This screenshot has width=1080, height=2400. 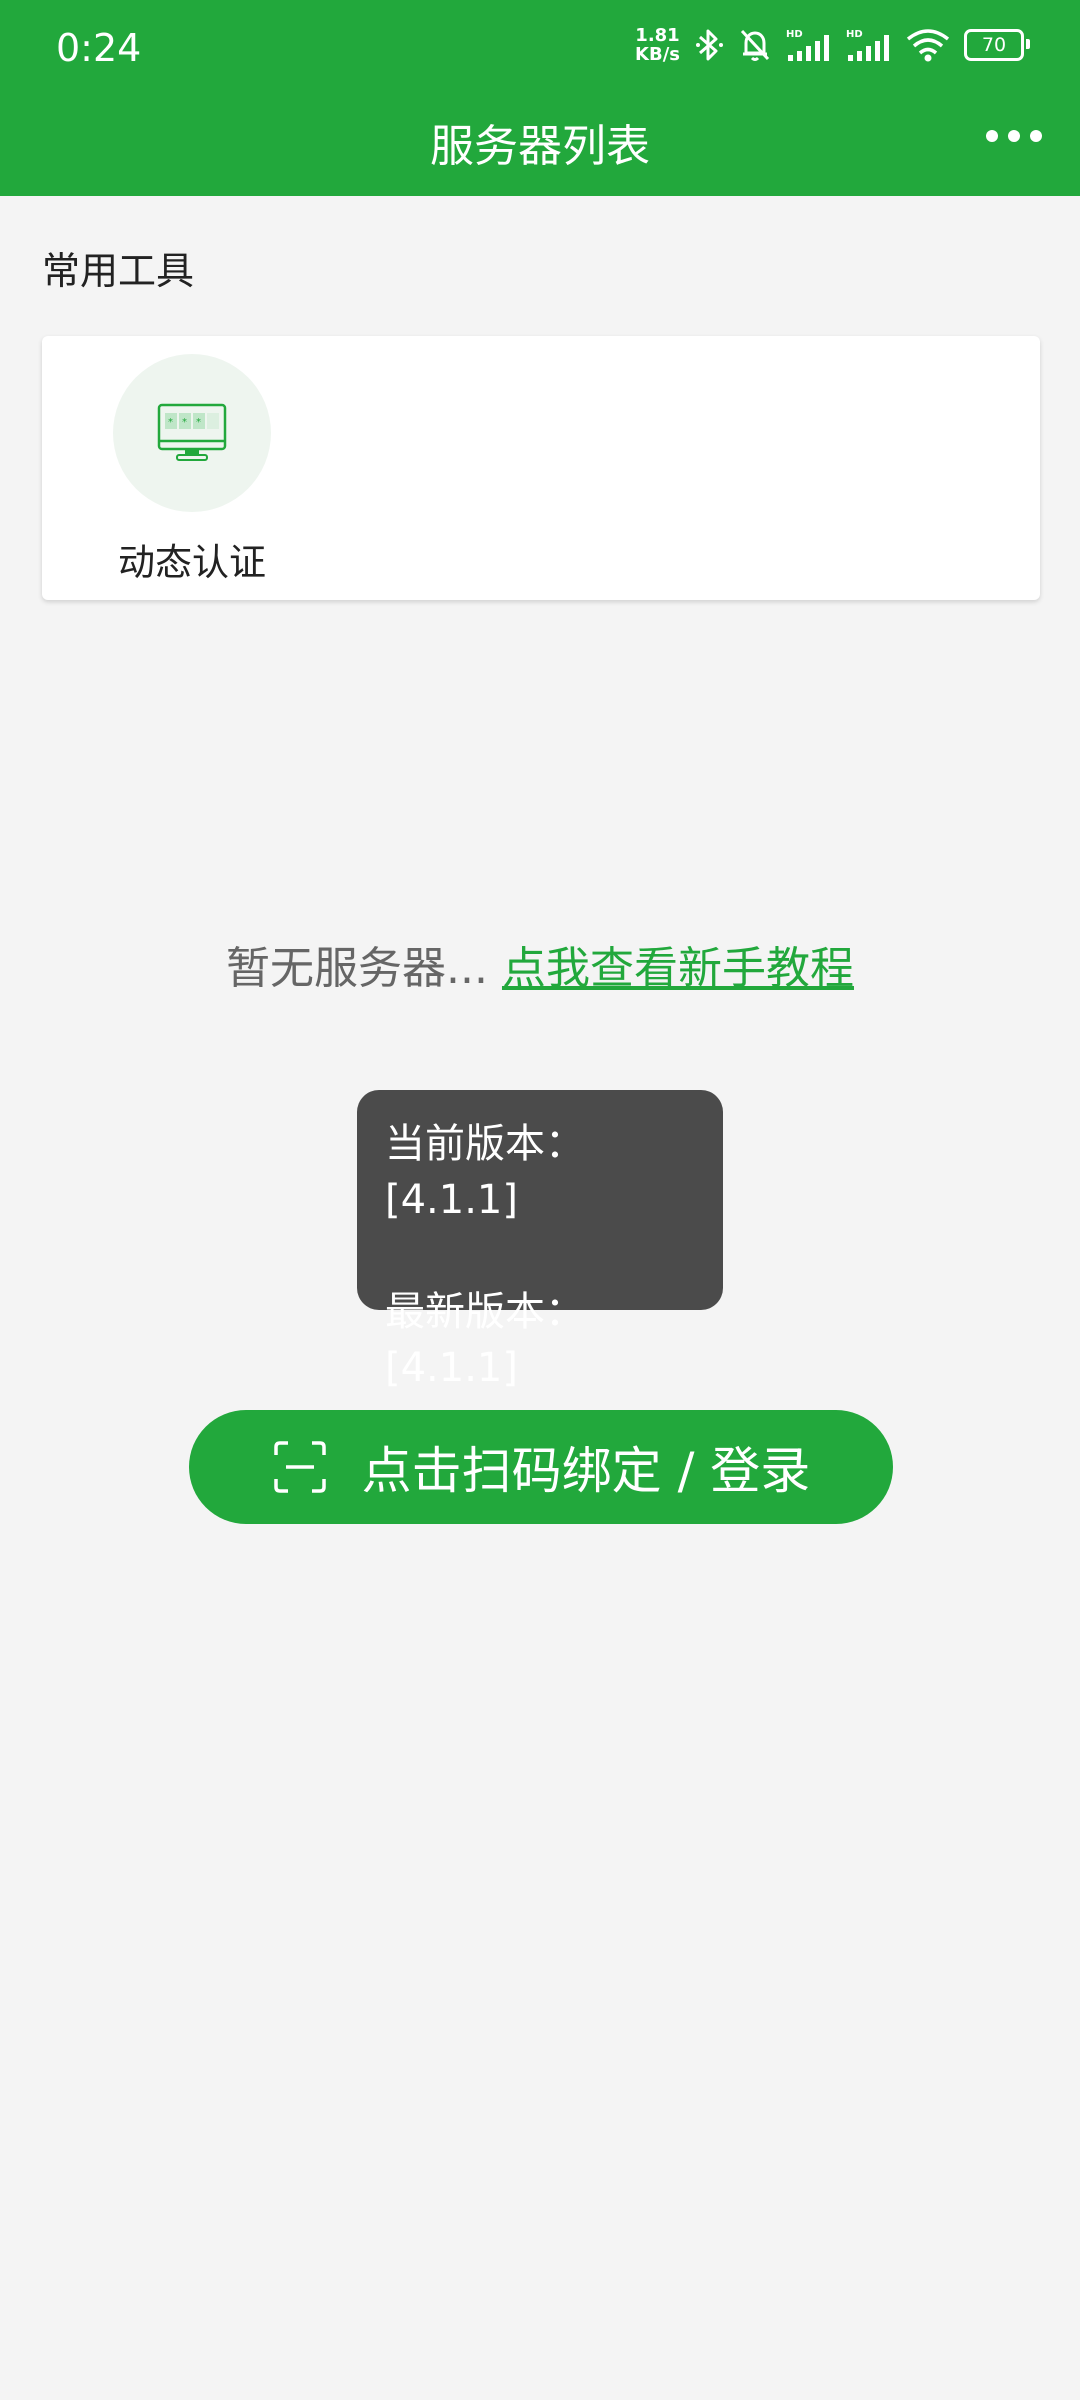 I want to click on monitor-auth-icon: * * *, so click(x=192, y=432).